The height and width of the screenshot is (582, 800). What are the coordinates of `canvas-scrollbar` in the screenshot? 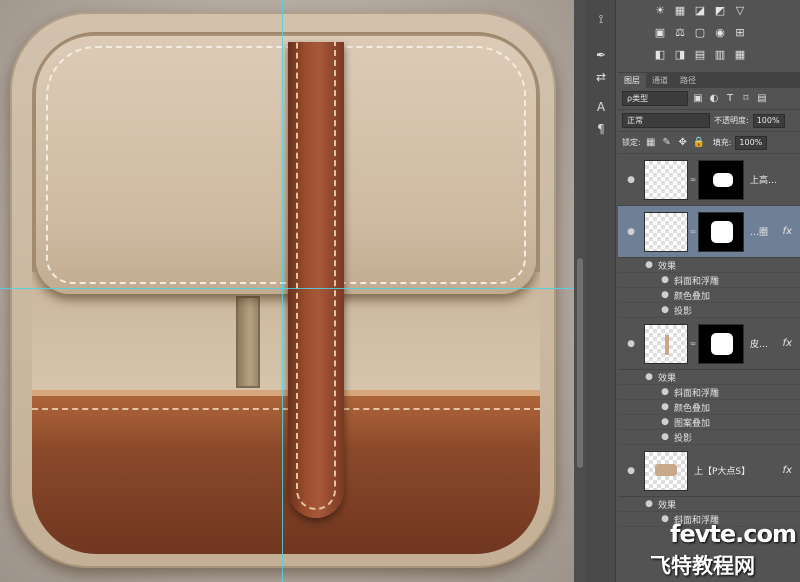 It's located at (580, 291).